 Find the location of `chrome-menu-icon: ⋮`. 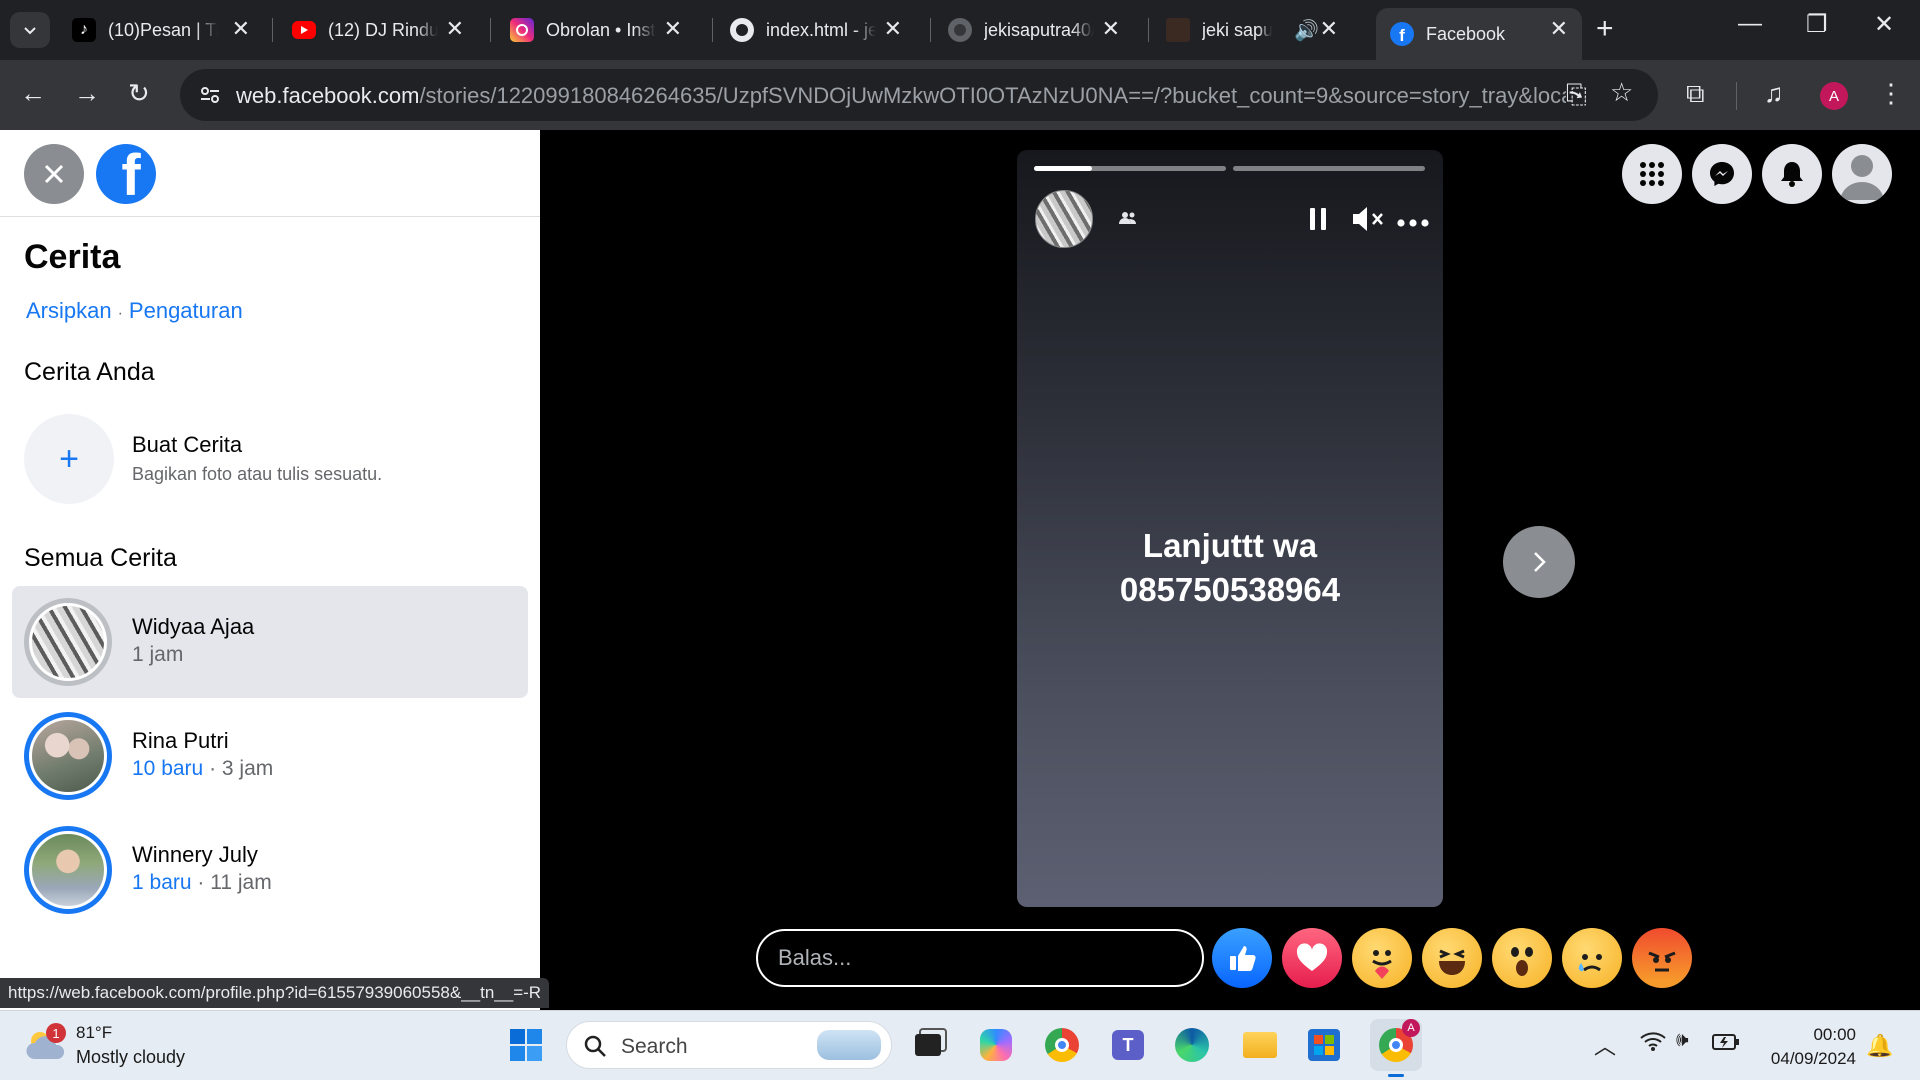

chrome-menu-icon: ⋮ is located at coordinates (1891, 93).